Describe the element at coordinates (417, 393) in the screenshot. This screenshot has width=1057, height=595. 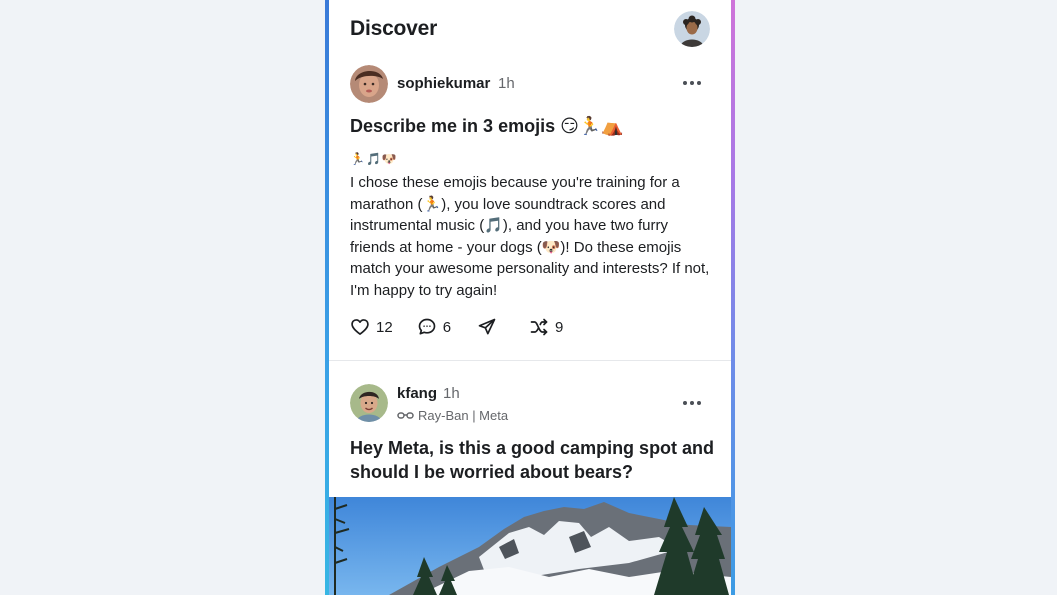
I see `post-username: kfang` at that location.